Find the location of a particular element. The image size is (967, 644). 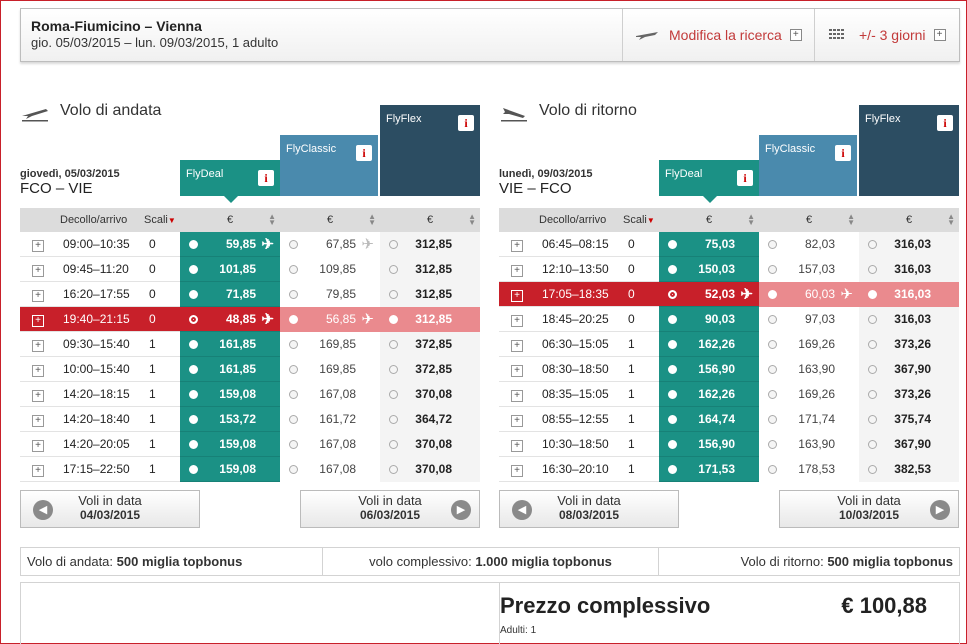

classic-price-cell: 178,53 is located at coordinates (809, 469).